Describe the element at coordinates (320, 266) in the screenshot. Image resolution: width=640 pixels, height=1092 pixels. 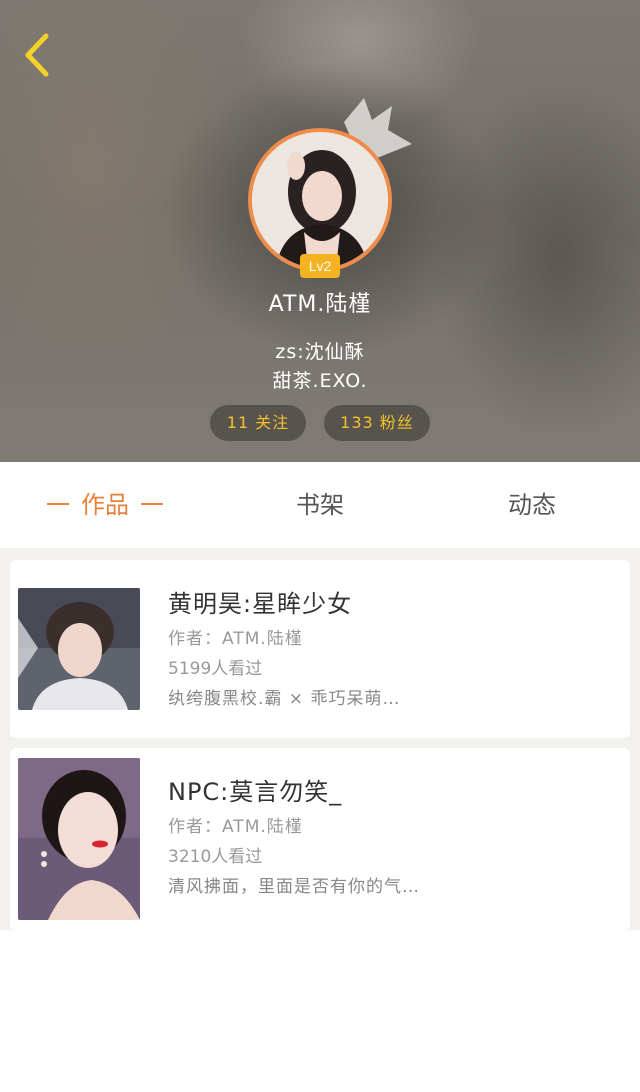
I see `level-badge: Lv2` at that location.